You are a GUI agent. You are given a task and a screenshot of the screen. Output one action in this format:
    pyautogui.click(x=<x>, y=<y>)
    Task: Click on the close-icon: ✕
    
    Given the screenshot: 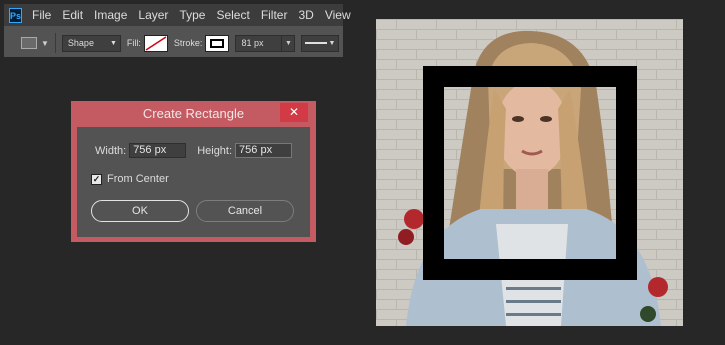 What is the action you would take?
    pyautogui.click(x=294, y=112)
    